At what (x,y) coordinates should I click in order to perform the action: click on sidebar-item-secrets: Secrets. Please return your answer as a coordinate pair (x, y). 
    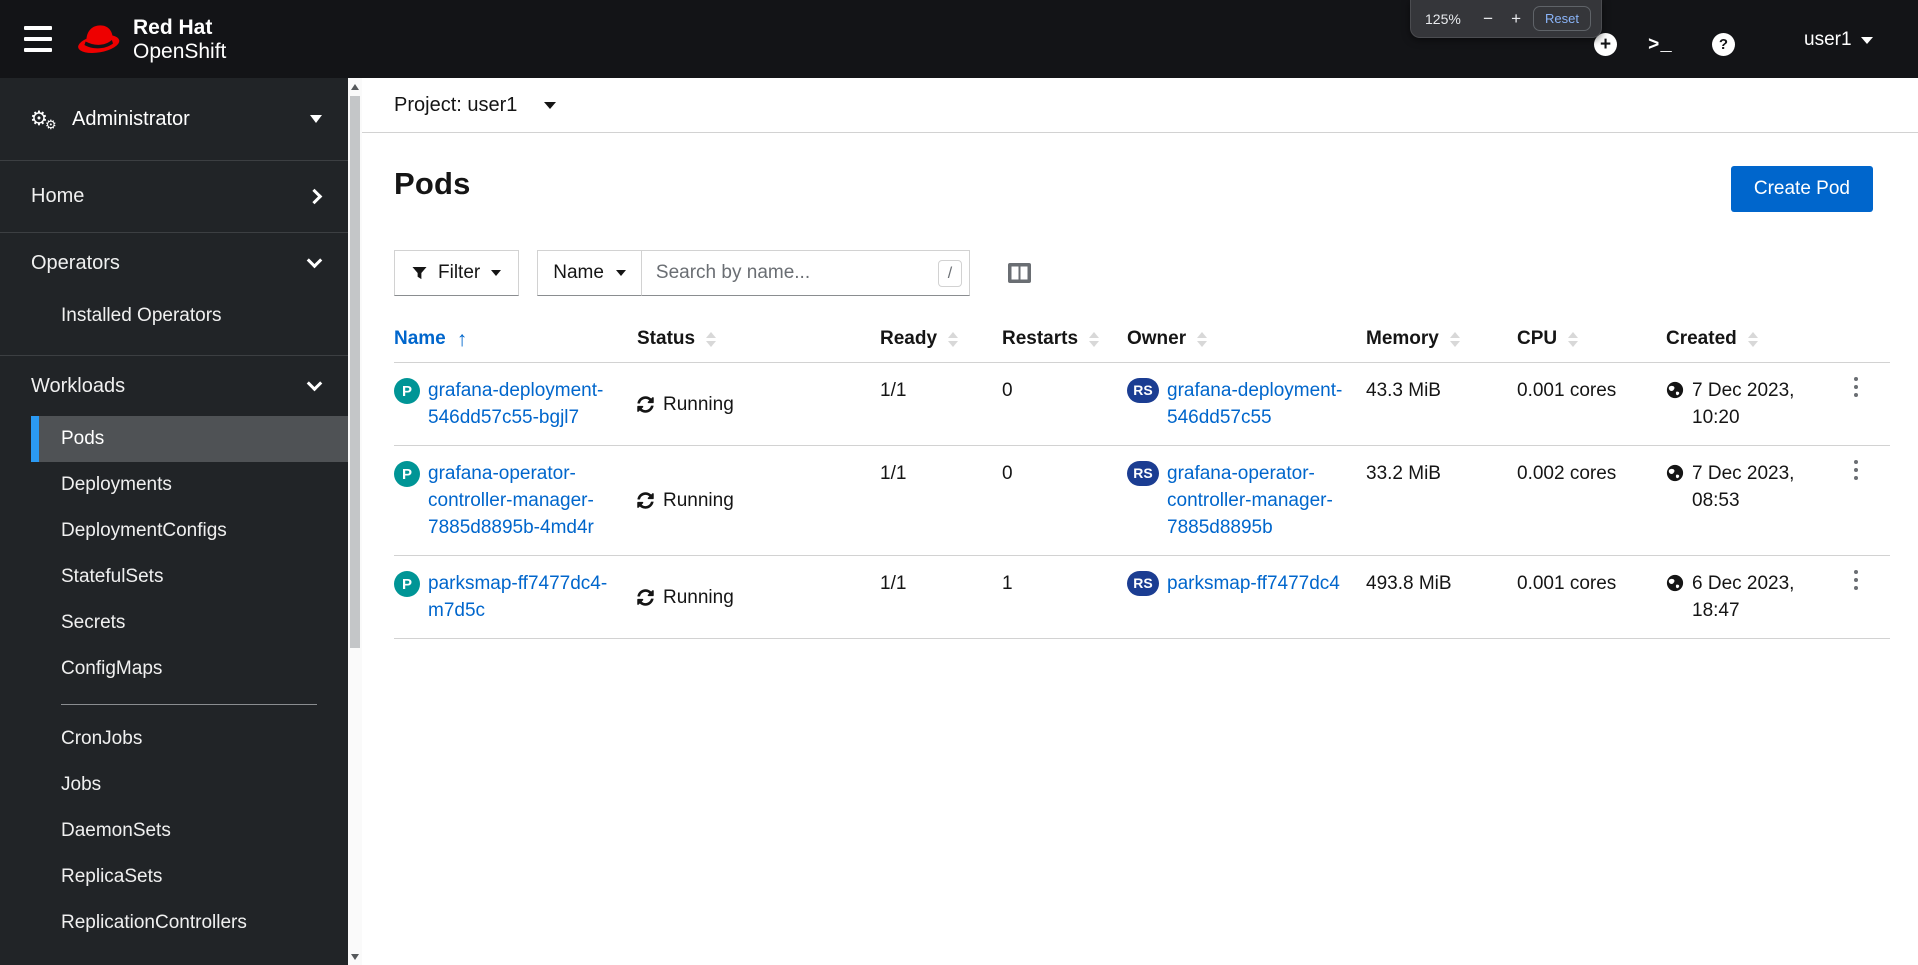
    Looking at the image, I should click on (174, 623).